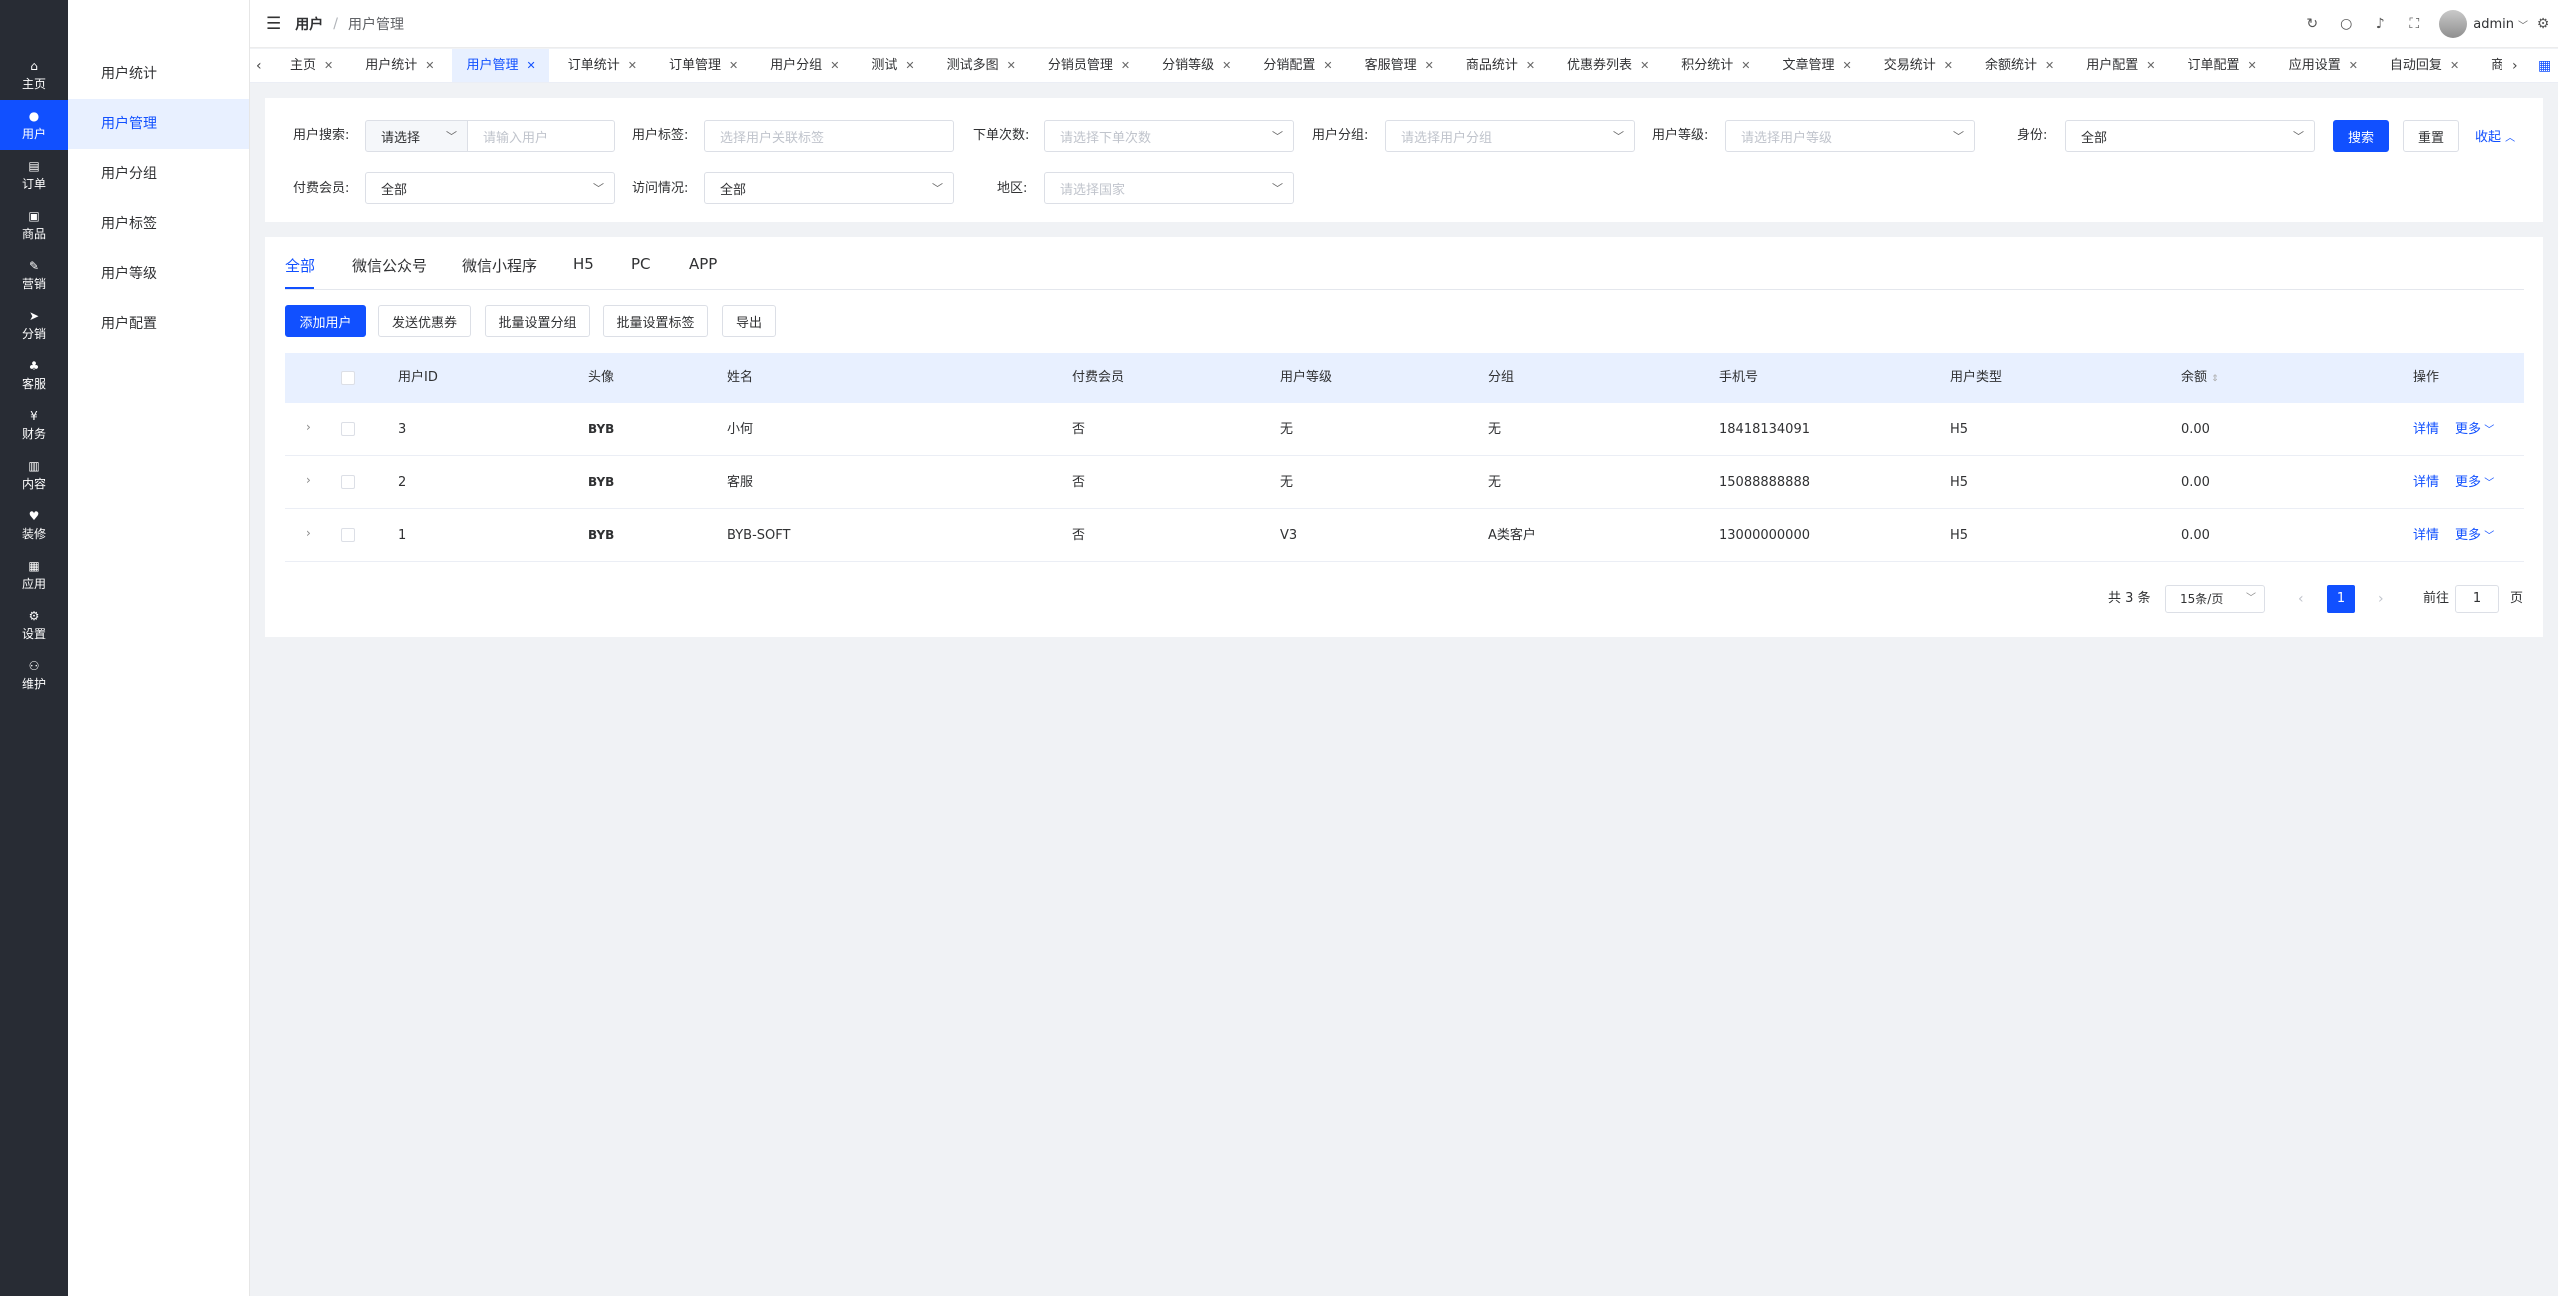 This screenshot has height=1296, width=2558. I want to click on visit-select: 全部 ﹀, so click(829, 188).